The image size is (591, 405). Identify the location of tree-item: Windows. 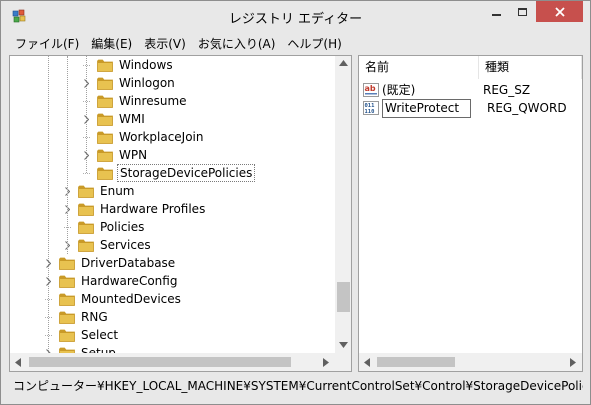
(128, 65).